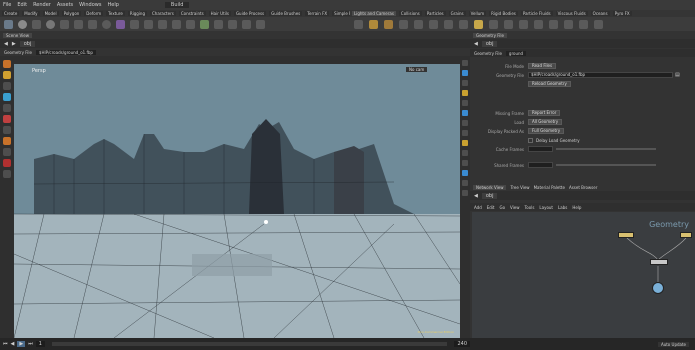 The height and width of the screenshot is (350, 695). What do you see at coordinates (530, 207) in the screenshot?
I see `net-menu-tools: Tools` at bounding box center [530, 207].